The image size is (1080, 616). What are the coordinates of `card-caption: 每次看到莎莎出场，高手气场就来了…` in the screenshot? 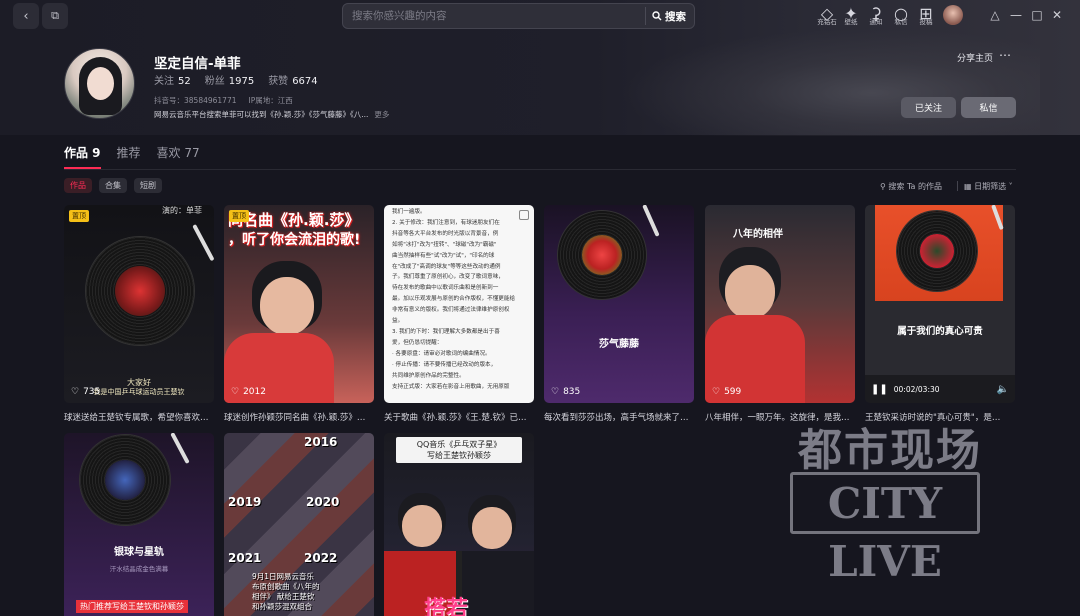 It's located at (619, 417).